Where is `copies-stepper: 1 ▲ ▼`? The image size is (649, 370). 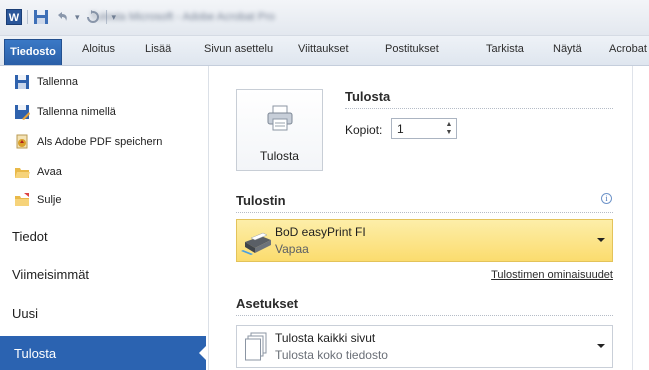 copies-stepper: 1 ▲ ▼ is located at coordinates (424, 128).